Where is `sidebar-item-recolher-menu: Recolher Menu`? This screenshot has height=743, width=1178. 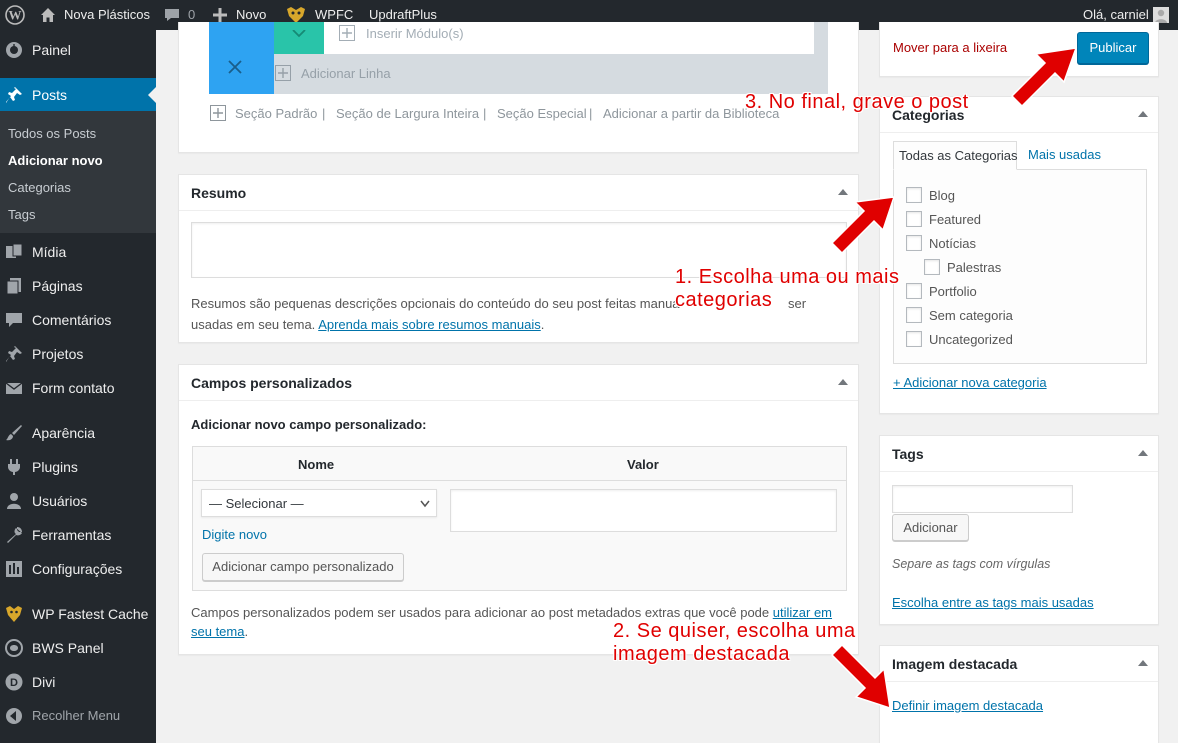
sidebar-item-recolher-menu: Recolher Menu is located at coordinates (78, 716).